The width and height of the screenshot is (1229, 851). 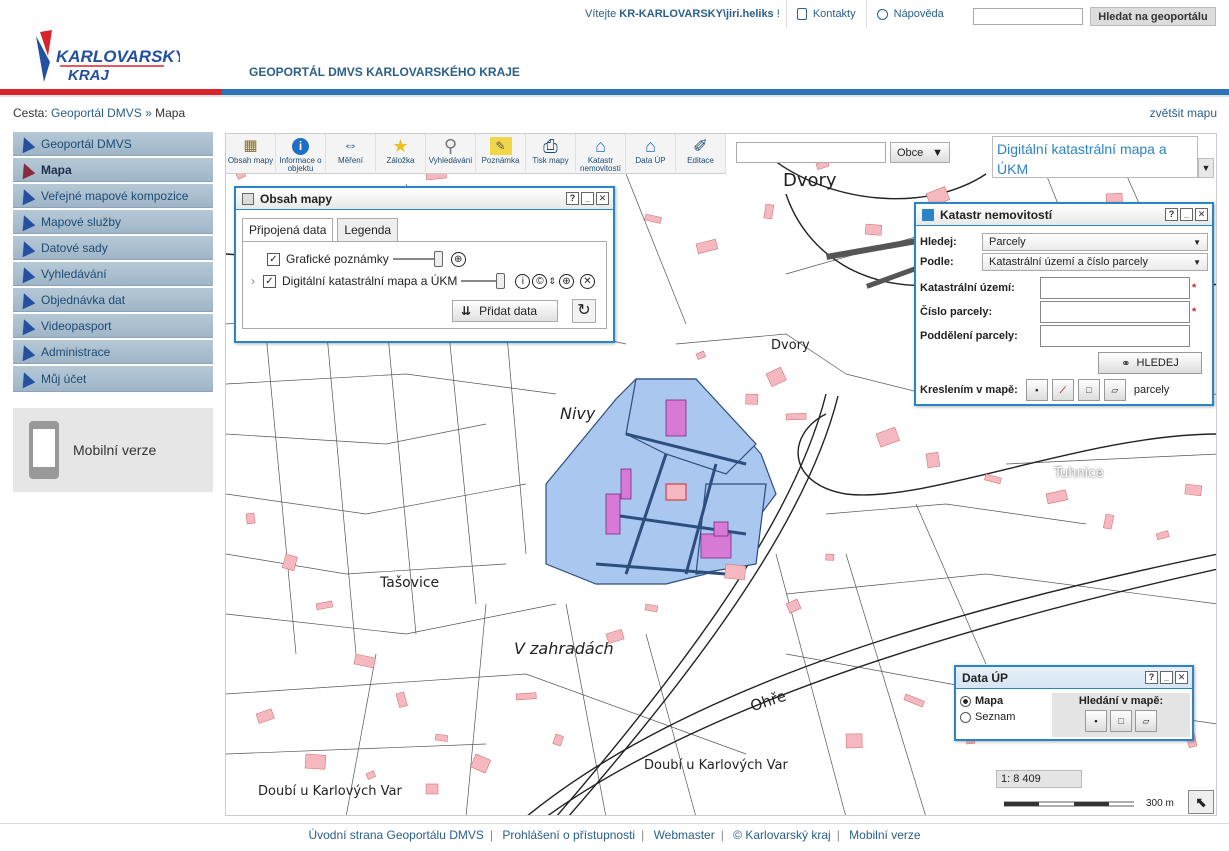 I want to click on draw-line-button: ⟋, so click(x=1062, y=390).